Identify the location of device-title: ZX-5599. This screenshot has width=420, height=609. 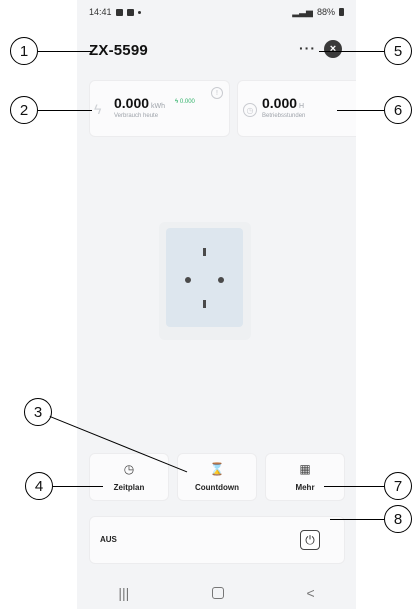
(118, 50).